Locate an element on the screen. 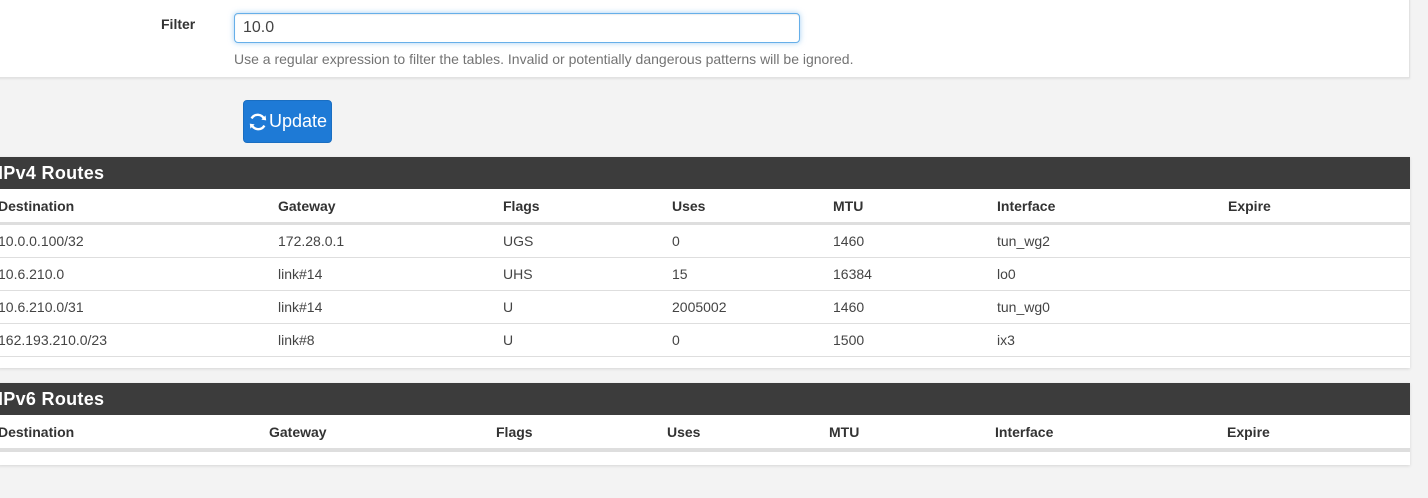 This screenshot has height=498, width=1428. cell-gateway: 172.28.0.1 is located at coordinates (390, 240).